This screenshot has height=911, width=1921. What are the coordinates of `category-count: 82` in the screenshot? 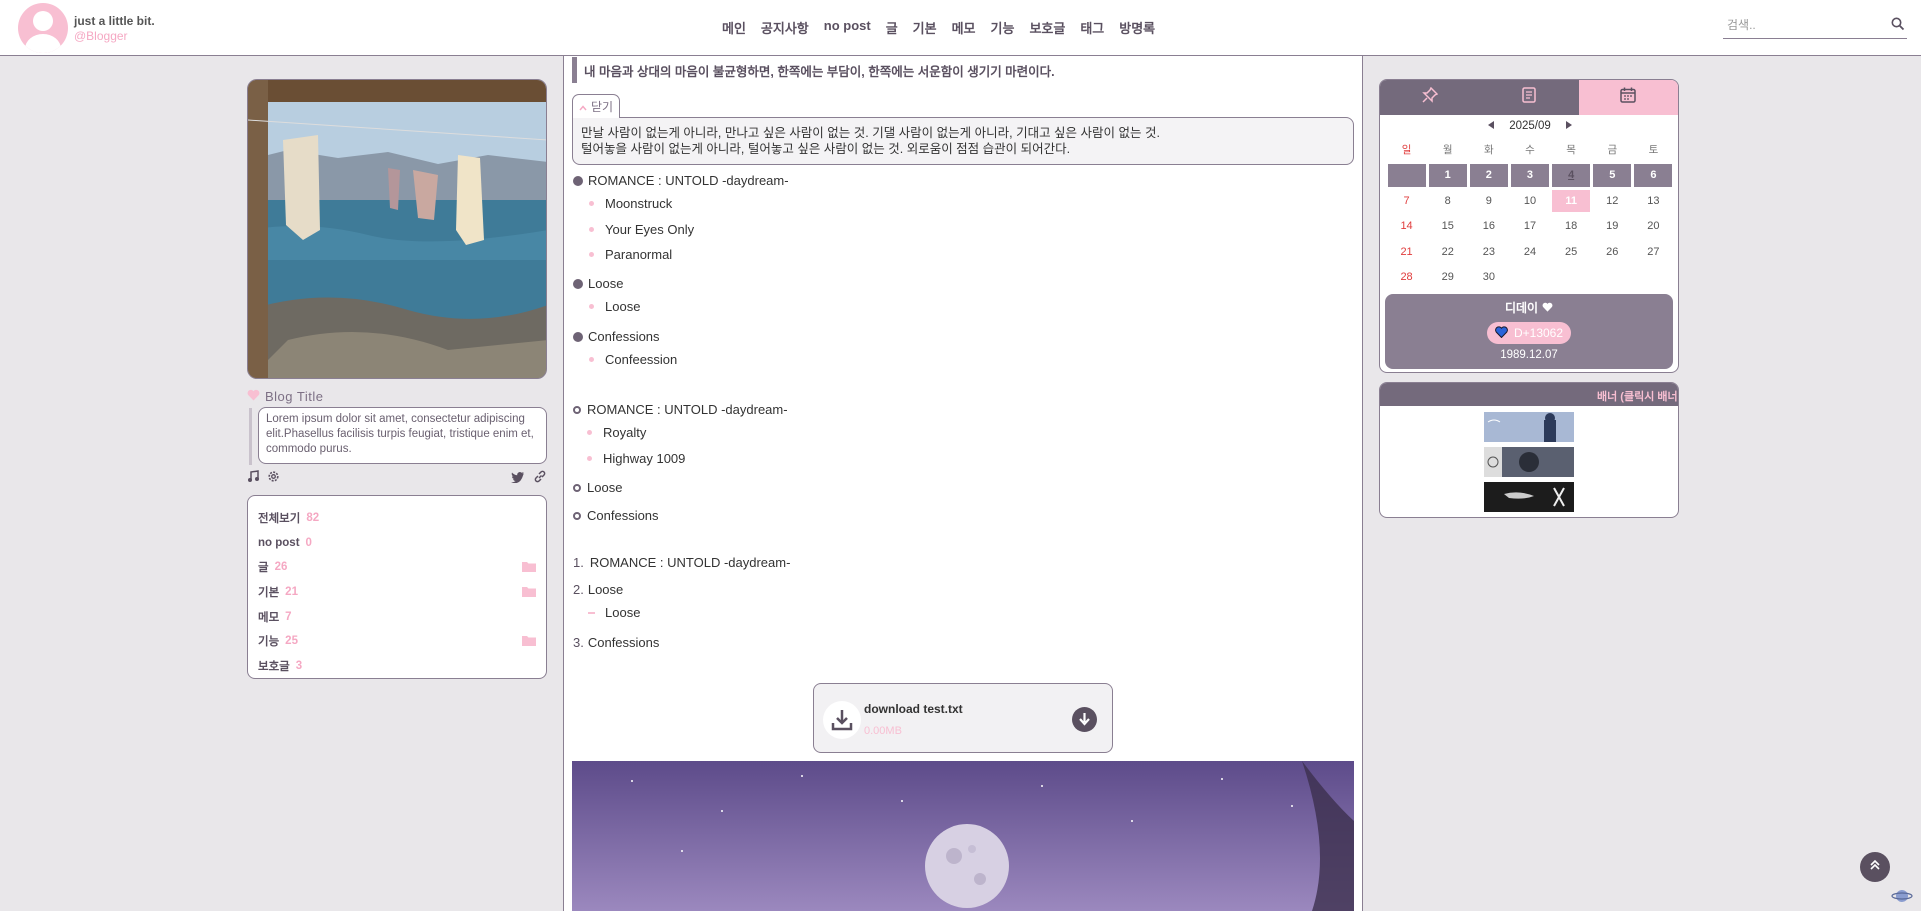 It's located at (313, 518).